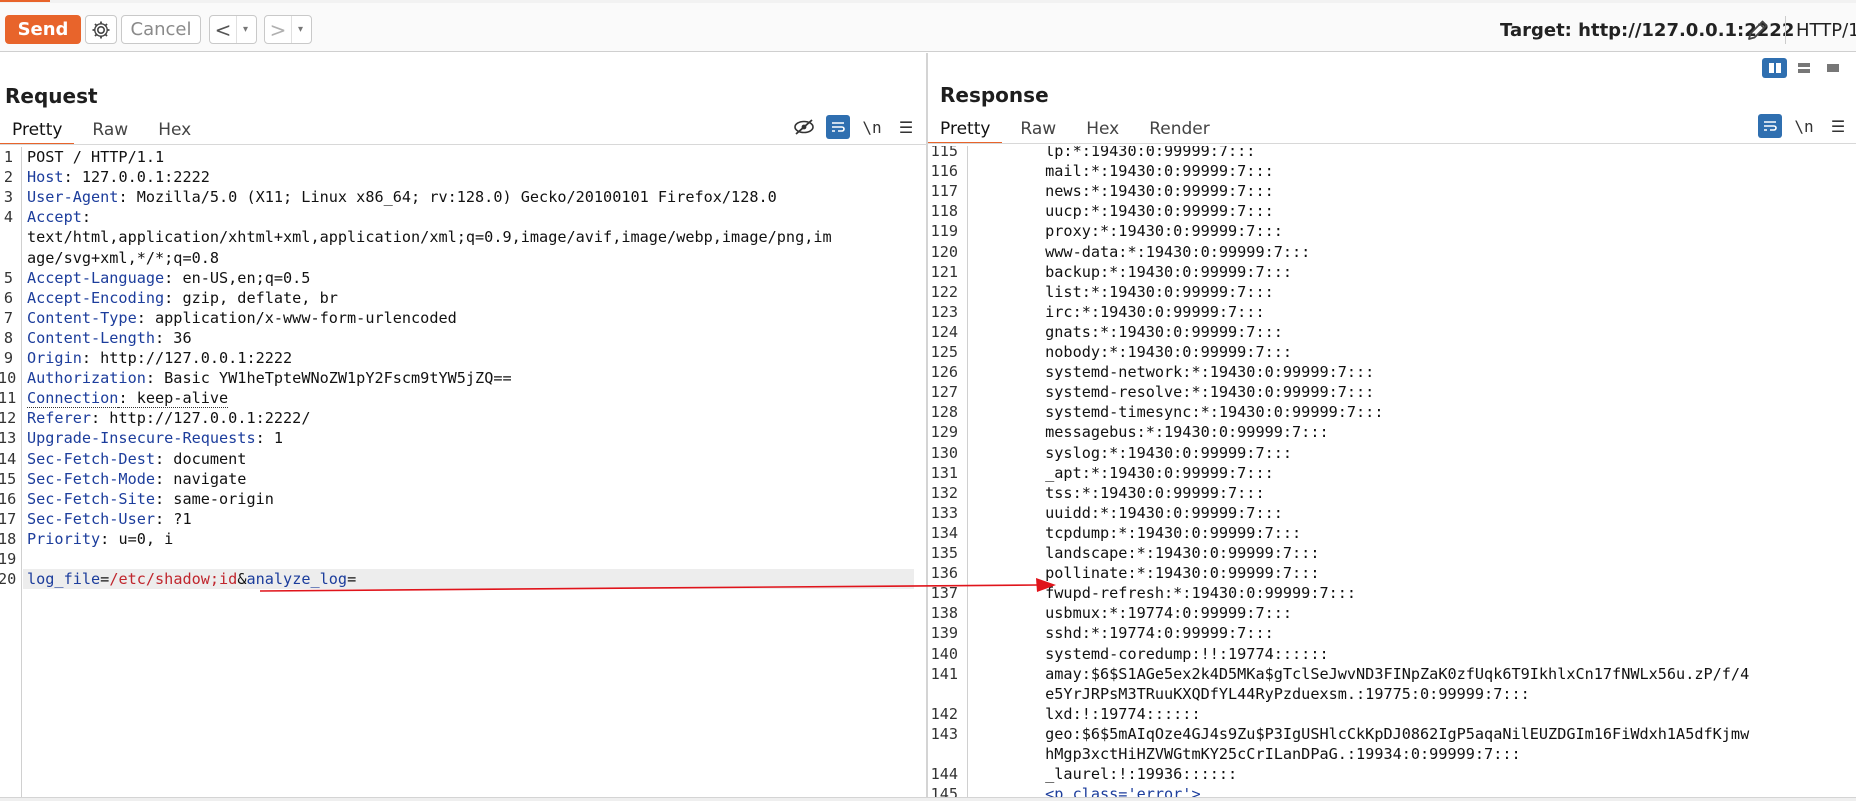 The width and height of the screenshot is (1856, 801). I want to click on annotation-arrow, so click(657, 585).